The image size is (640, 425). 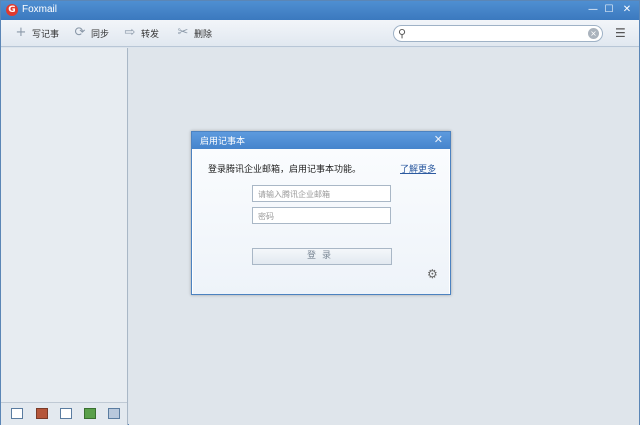 What do you see at coordinates (321, 215) in the screenshot?
I see `password-field: 密码` at bounding box center [321, 215].